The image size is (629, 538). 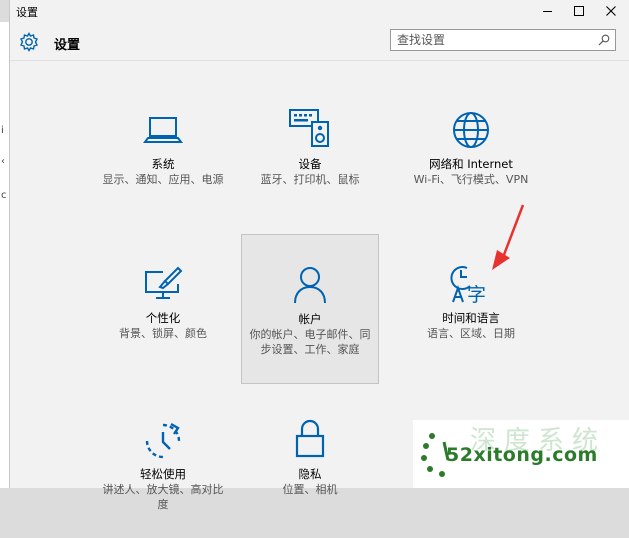 What do you see at coordinates (67, 45) in the screenshot?
I see `page-title: 设置` at bounding box center [67, 45].